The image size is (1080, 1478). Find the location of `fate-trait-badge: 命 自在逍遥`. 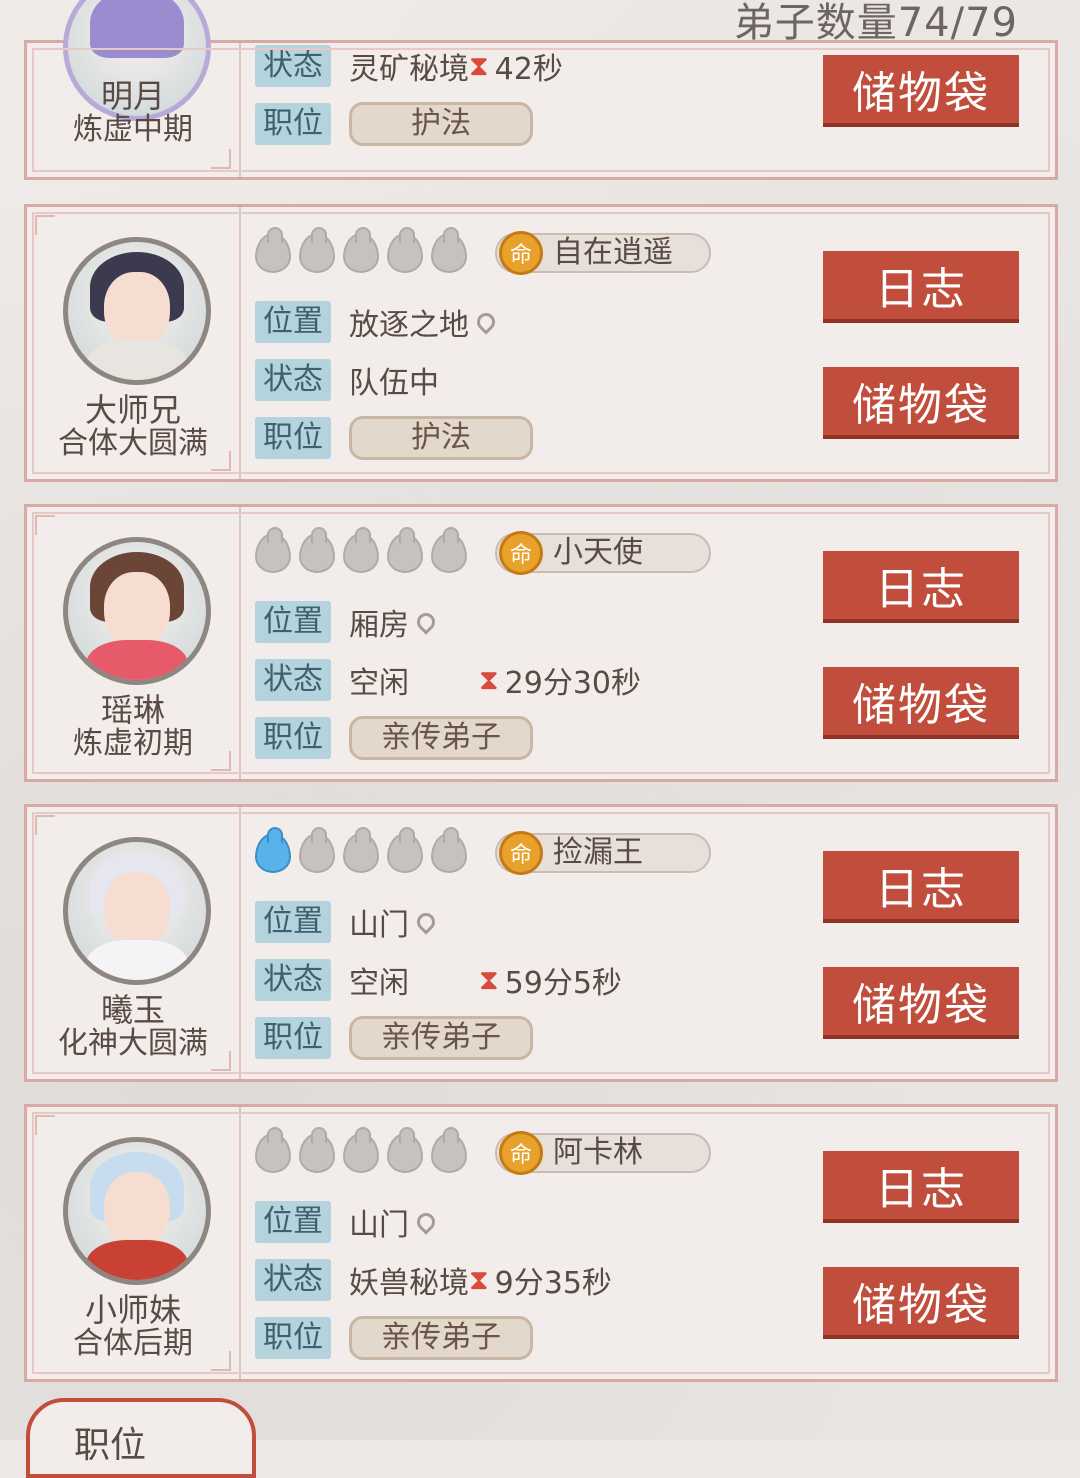

fate-trait-badge: 命 自在逍遥 is located at coordinates (603, 253).